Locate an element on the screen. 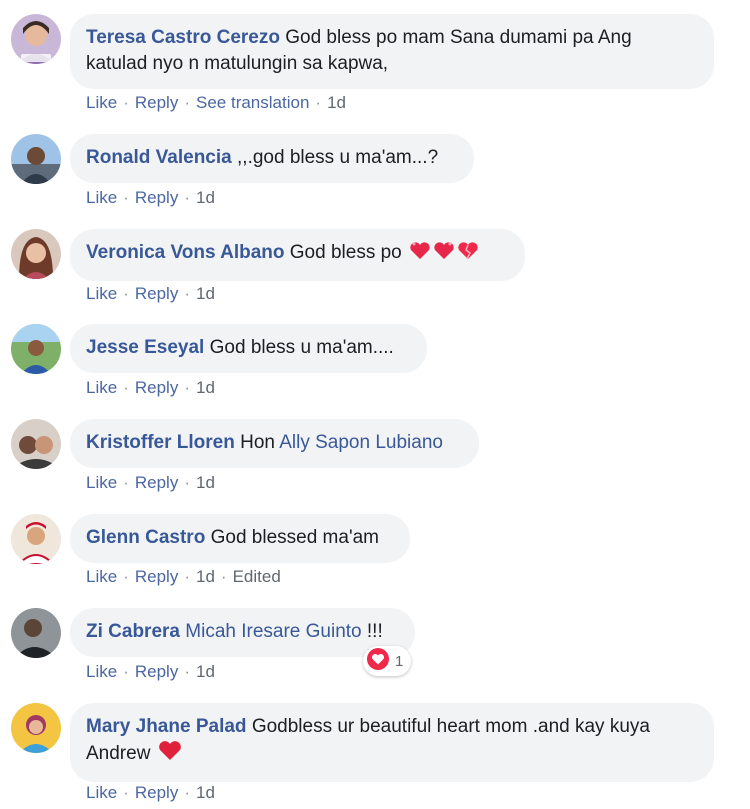 The width and height of the screenshot is (750, 809). comment-bubble: Zi Cabrera Micah Iresare Guinto !!! is located at coordinates (242, 632).